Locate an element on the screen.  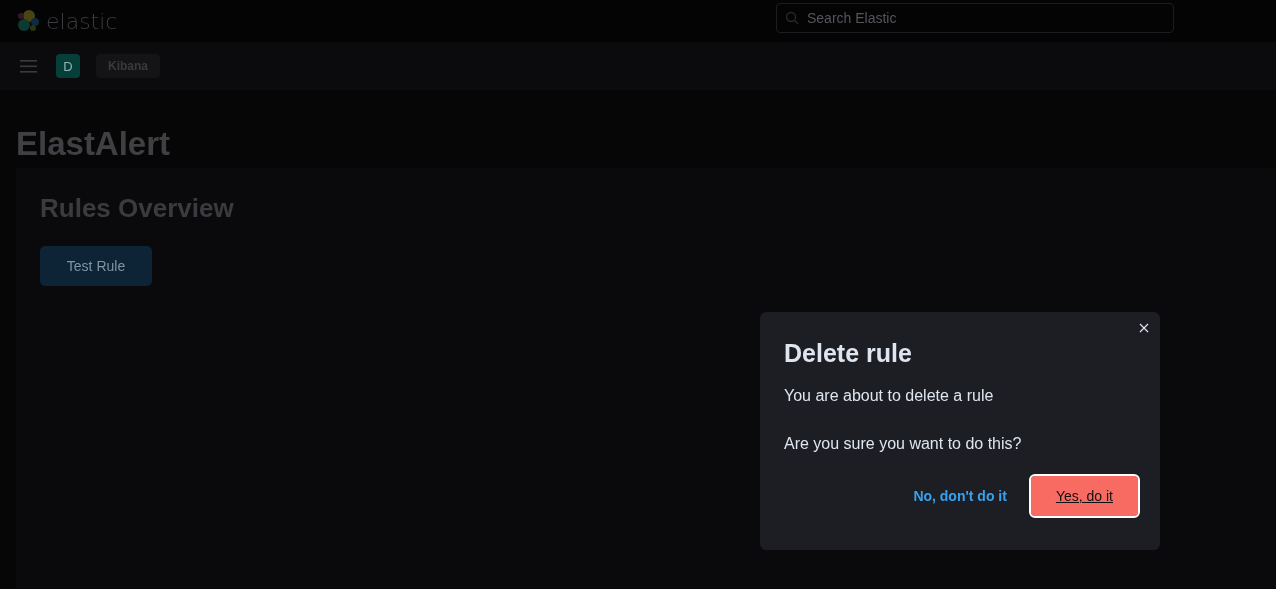
modal-text: Are you sure you want to do this? is located at coordinates (903, 444).